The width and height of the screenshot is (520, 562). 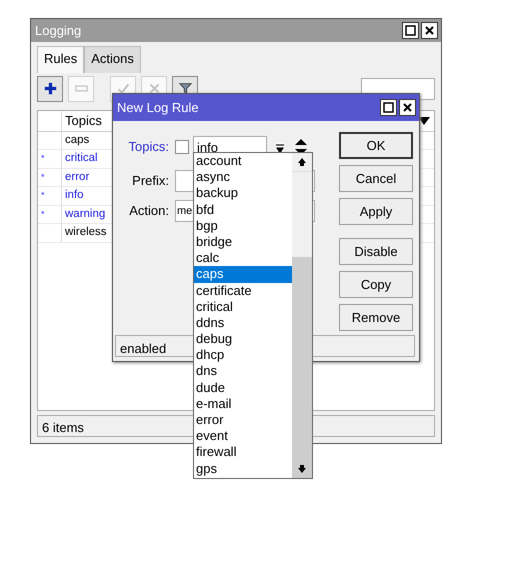 What do you see at coordinates (149, 147) in the screenshot?
I see `field-label: Topics:` at bounding box center [149, 147].